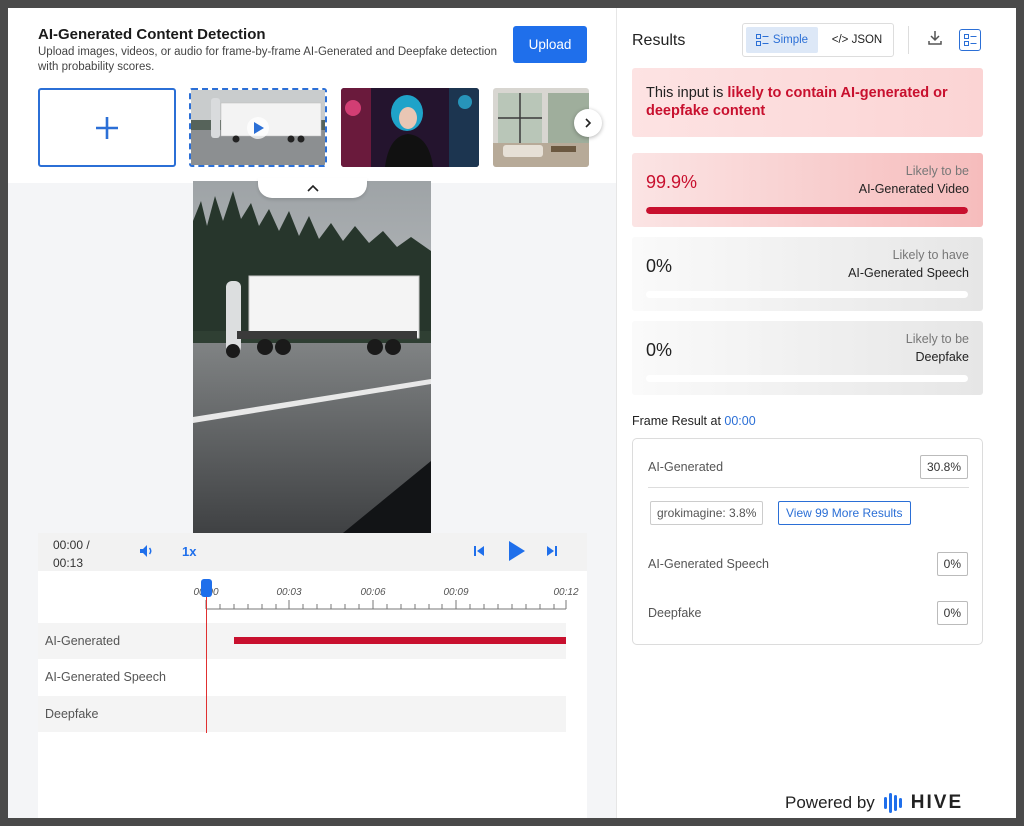 Image resolution: width=1024 pixels, height=826 pixels. What do you see at coordinates (707, 513) in the screenshot?
I see `model-score-chip: grokimagine: 3.8%` at bounding box center [707, 513].